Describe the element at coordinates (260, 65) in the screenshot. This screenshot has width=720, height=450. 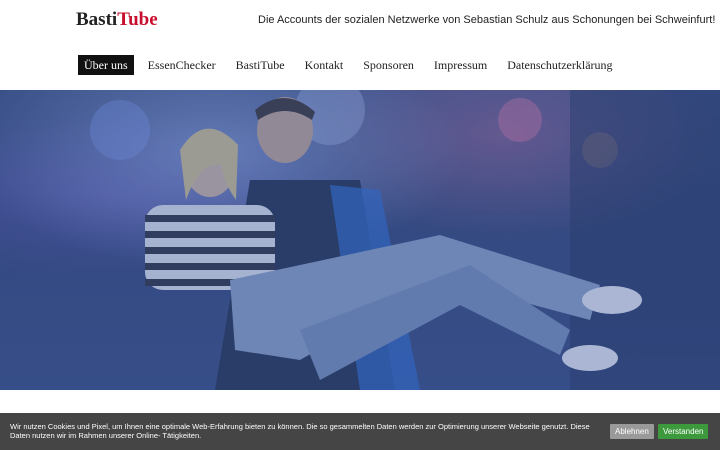
I see `nav-item-bastitube: BastiTube` at that location.